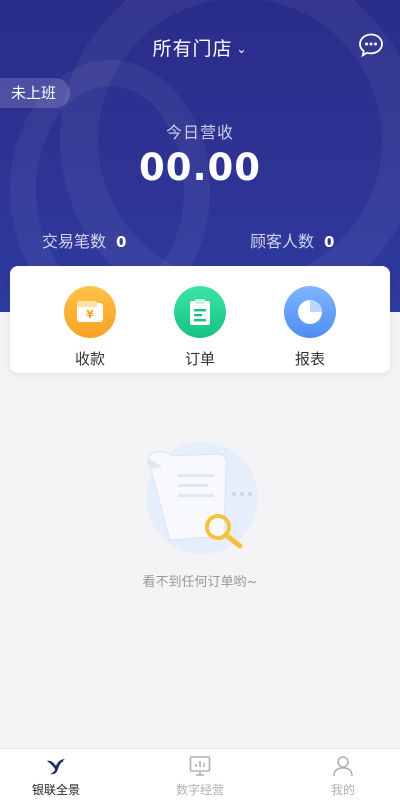 Image resolution: width=400 pixels, height=800 pixels. I want to click on collect-payment-button: ¥ 收款, so click(90, 327).